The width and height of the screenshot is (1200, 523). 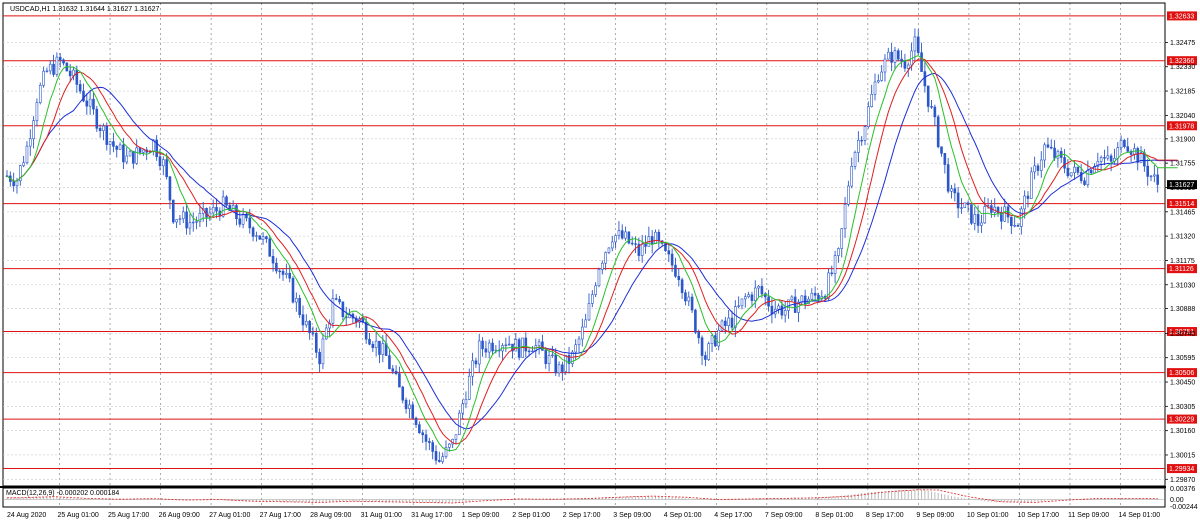 What do you see at coordinates (683, 515) in the screenshot?
I see `time-label: 4 Sep 01:00` at bounding box center [683, 515].